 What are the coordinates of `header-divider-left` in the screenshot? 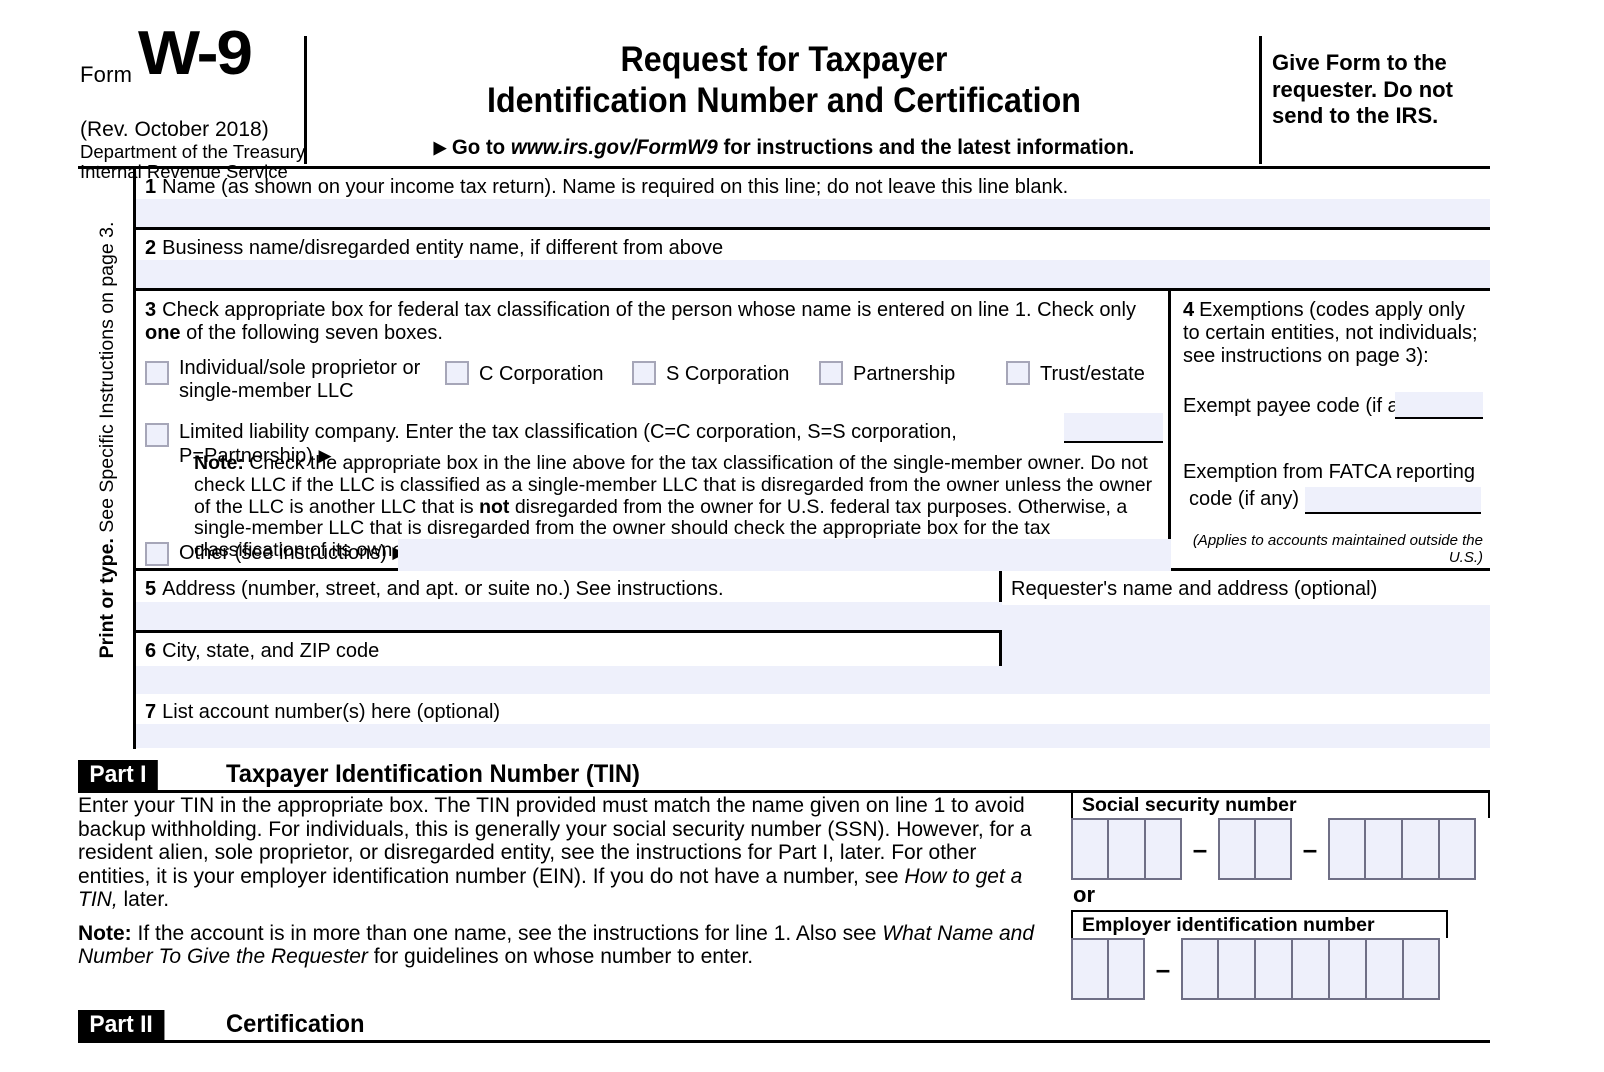 It's located at (305, 100).